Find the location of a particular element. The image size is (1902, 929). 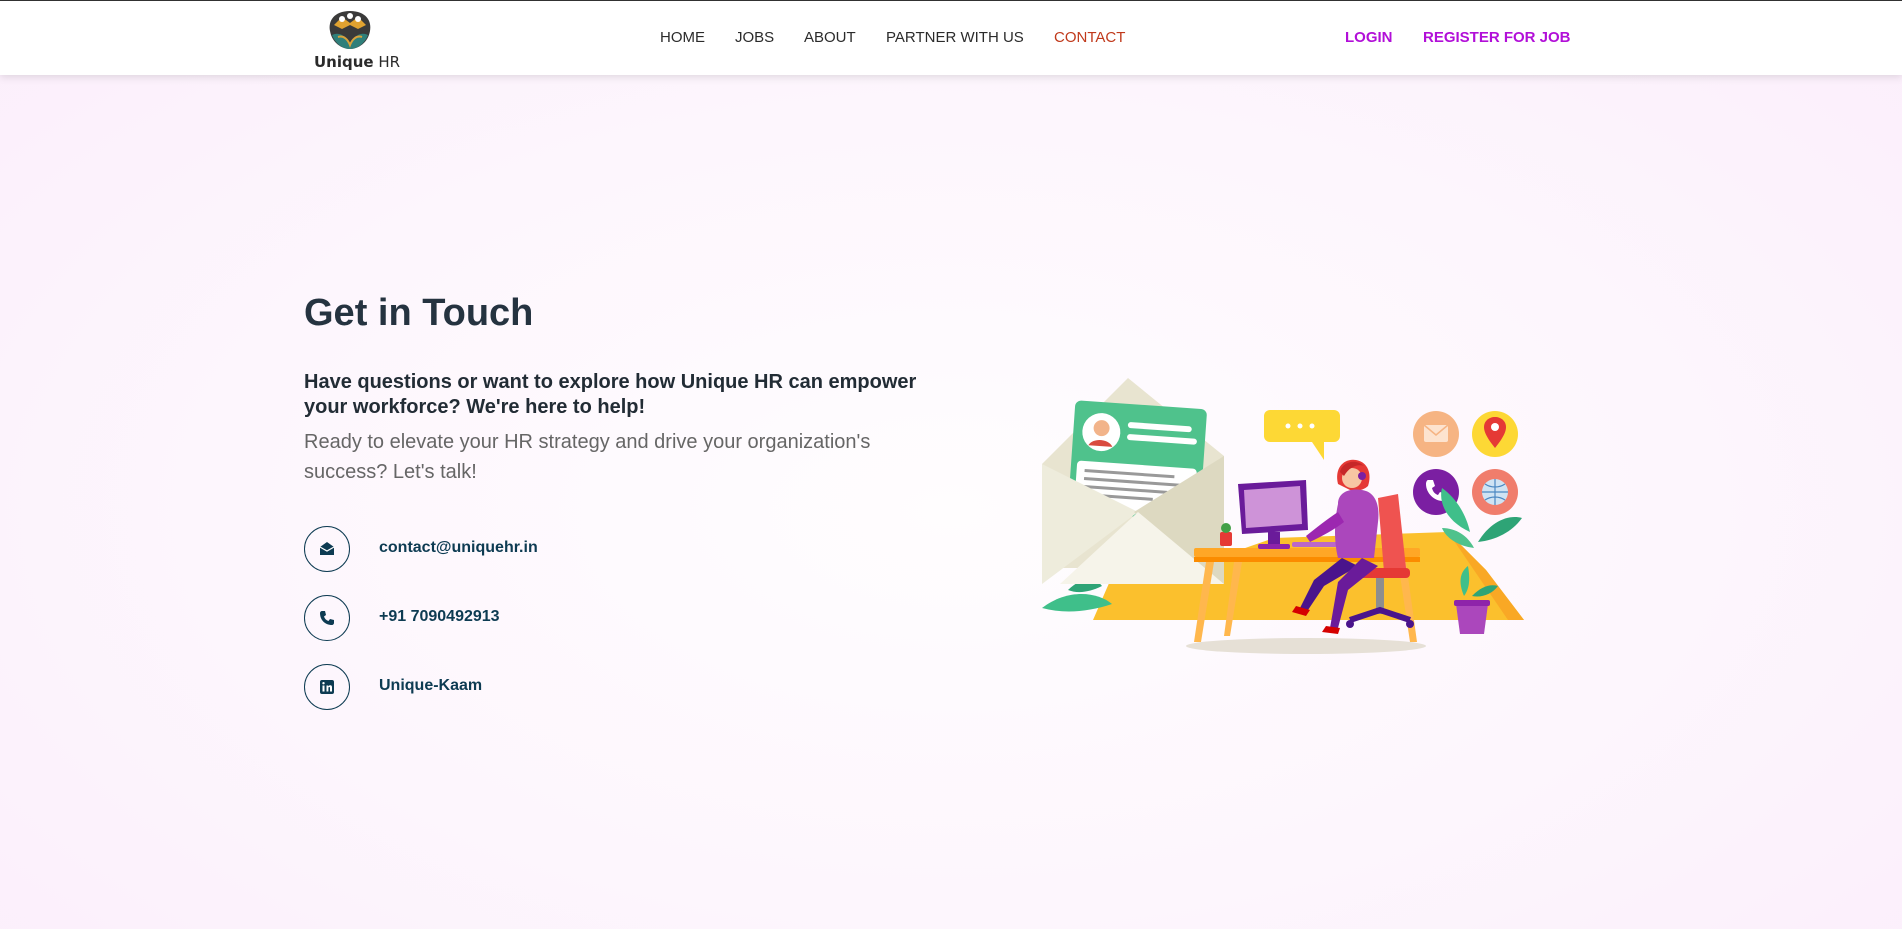

phone-icon-circle is located at coordinates (327, 618).